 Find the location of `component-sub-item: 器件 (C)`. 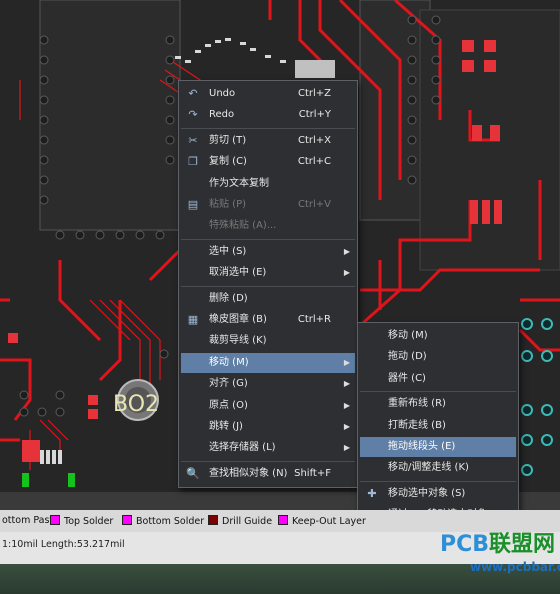

component-sub-item: 器件 (C) is located at coordinates (438, 379).